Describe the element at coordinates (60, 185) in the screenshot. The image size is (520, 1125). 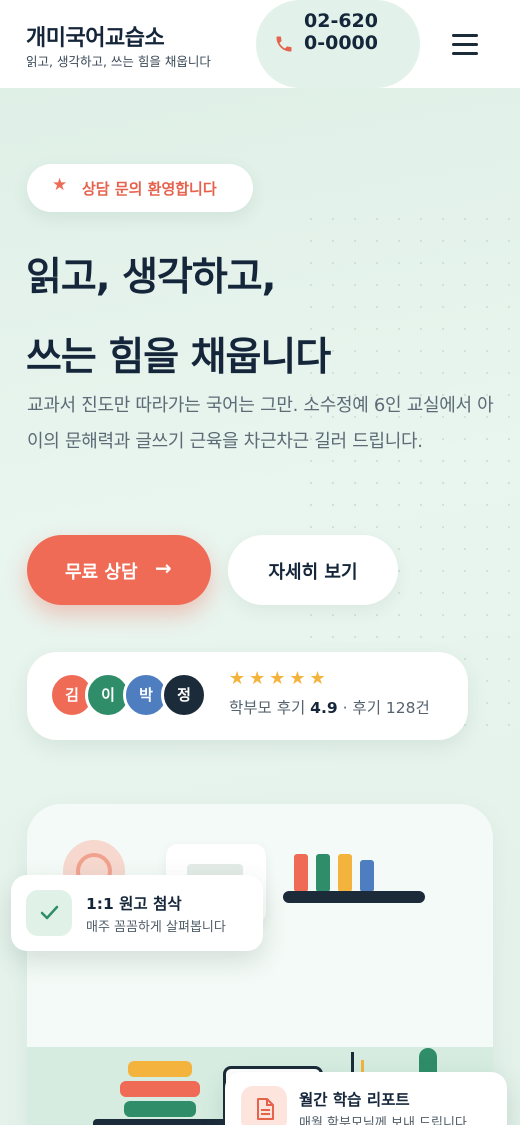
I see `star-icon: ★` at that location.